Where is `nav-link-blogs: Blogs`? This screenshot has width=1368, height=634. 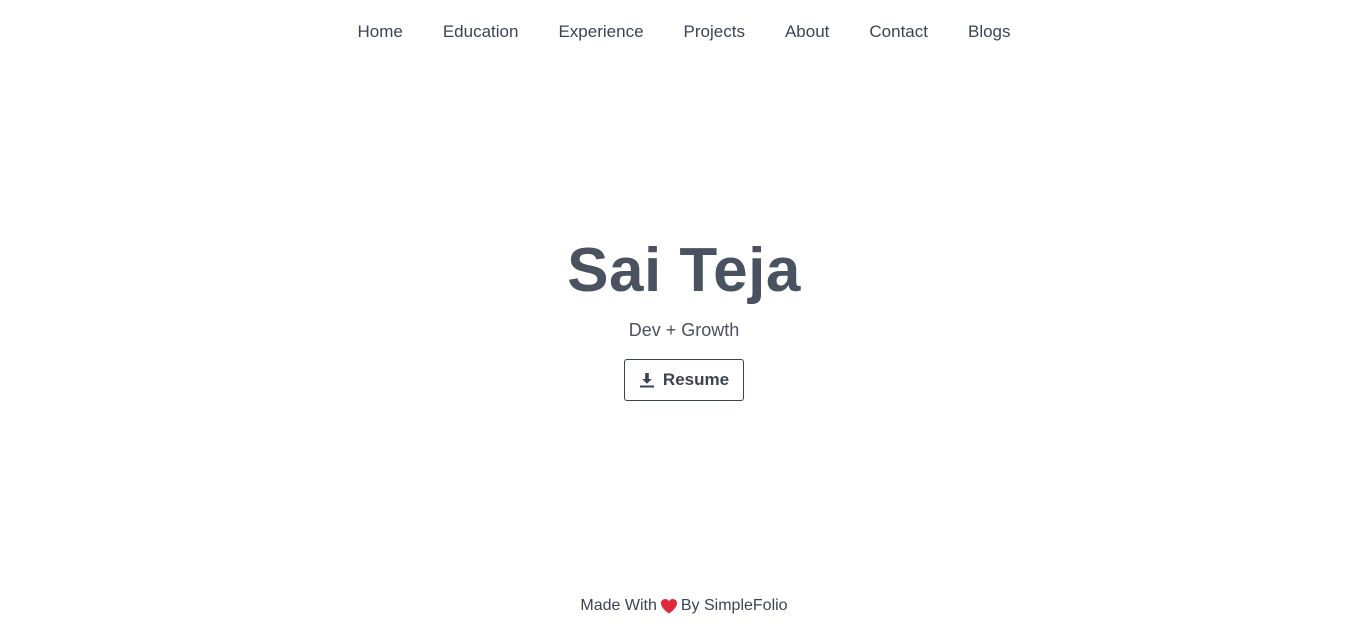
nav-link-blogs: Blogs is located at coordinates (989, 32).